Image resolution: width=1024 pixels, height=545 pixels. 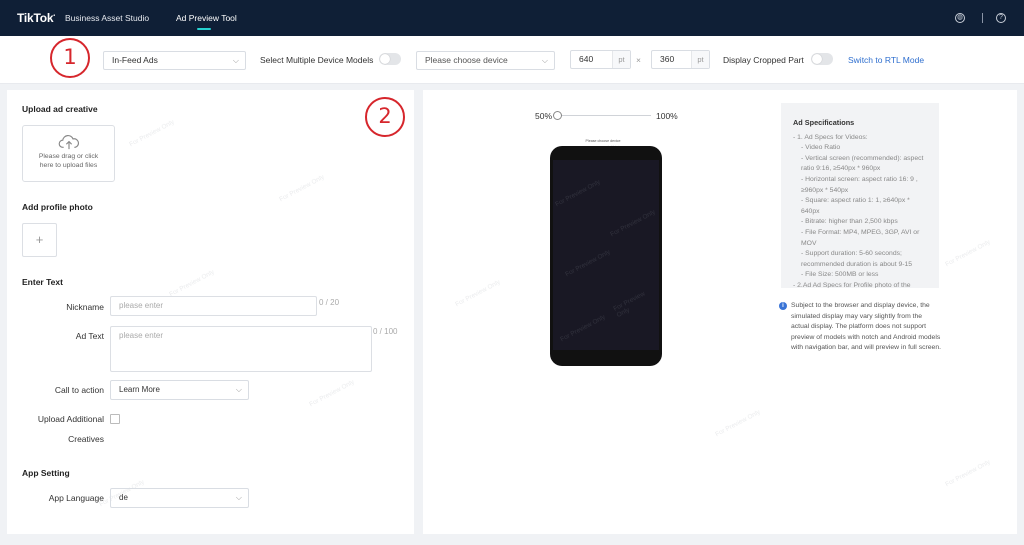 I want to click on height-unit: pt, so click(x=700, y=59).